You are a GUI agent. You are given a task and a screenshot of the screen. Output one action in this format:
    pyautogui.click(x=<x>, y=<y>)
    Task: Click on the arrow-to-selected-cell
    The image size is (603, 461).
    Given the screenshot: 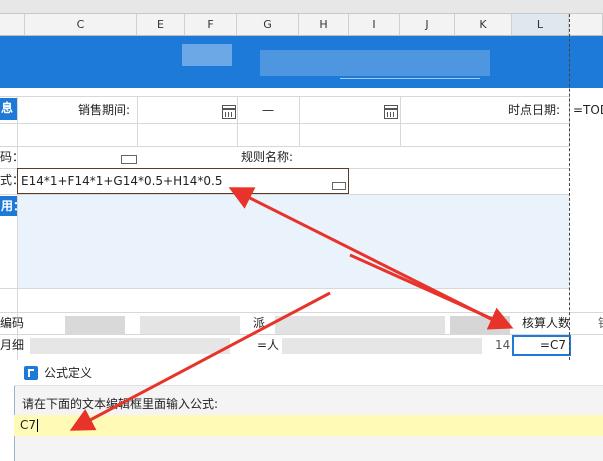 What is the action you would take?
    pyautogui.click(x=431, y=291)
    